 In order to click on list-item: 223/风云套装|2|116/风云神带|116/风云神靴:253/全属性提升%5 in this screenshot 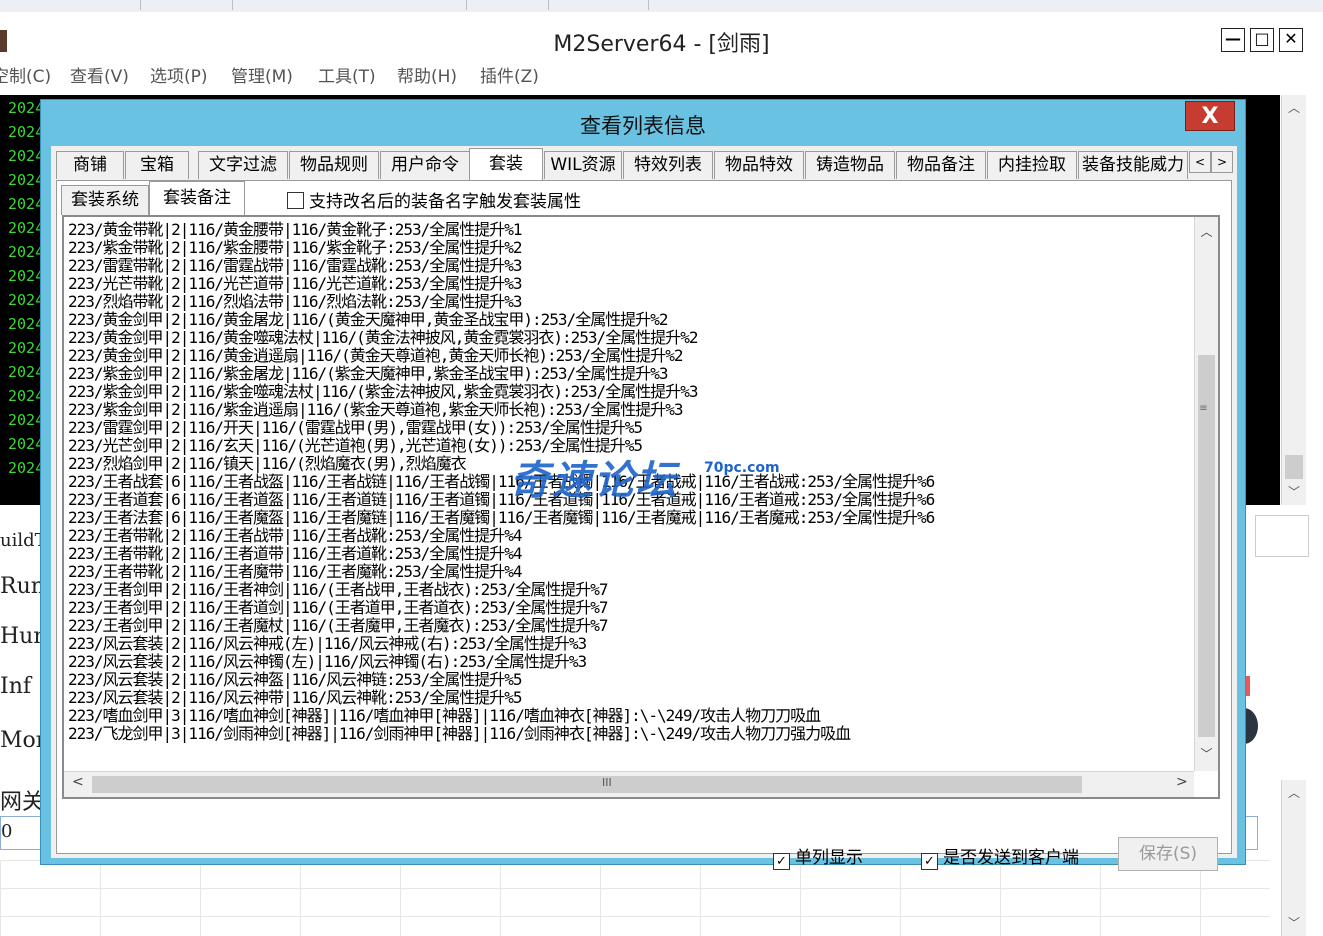, I will do `click(629, 698)`.